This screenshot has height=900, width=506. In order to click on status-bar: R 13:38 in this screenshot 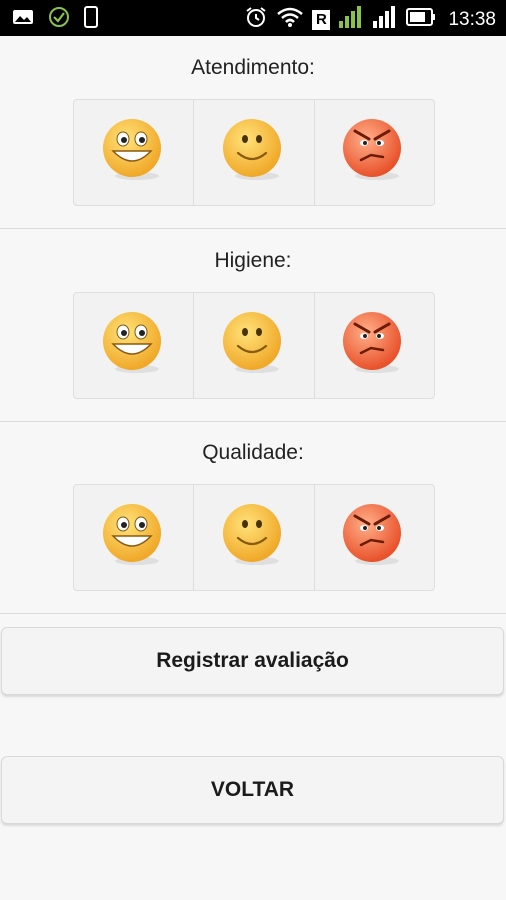, I will do `click(253, 18)`.